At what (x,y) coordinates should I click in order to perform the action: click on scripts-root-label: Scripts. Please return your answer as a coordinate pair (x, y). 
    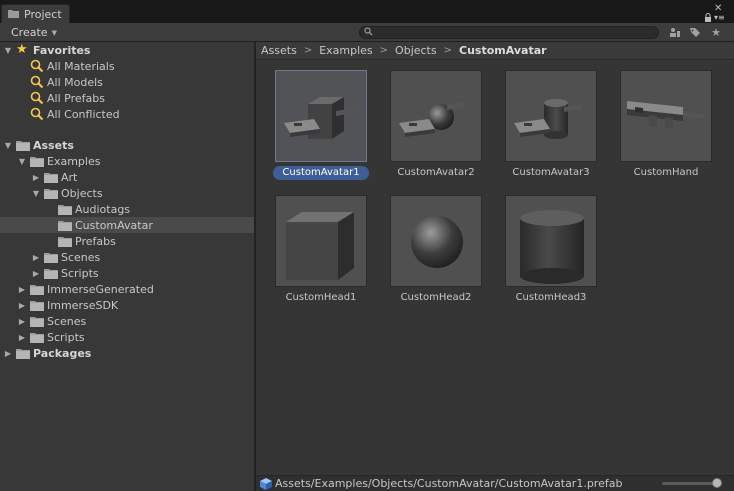
    Looking at the image, I should click on (66, 337).